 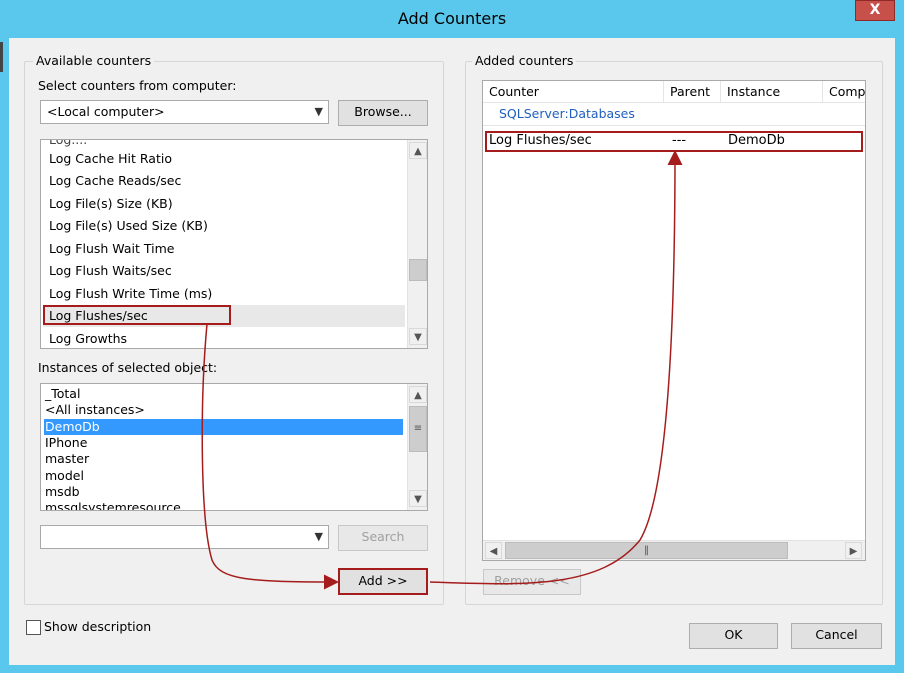 I want to click on select-computer-label: Select counters from computer:, so click(x=137, y=85).